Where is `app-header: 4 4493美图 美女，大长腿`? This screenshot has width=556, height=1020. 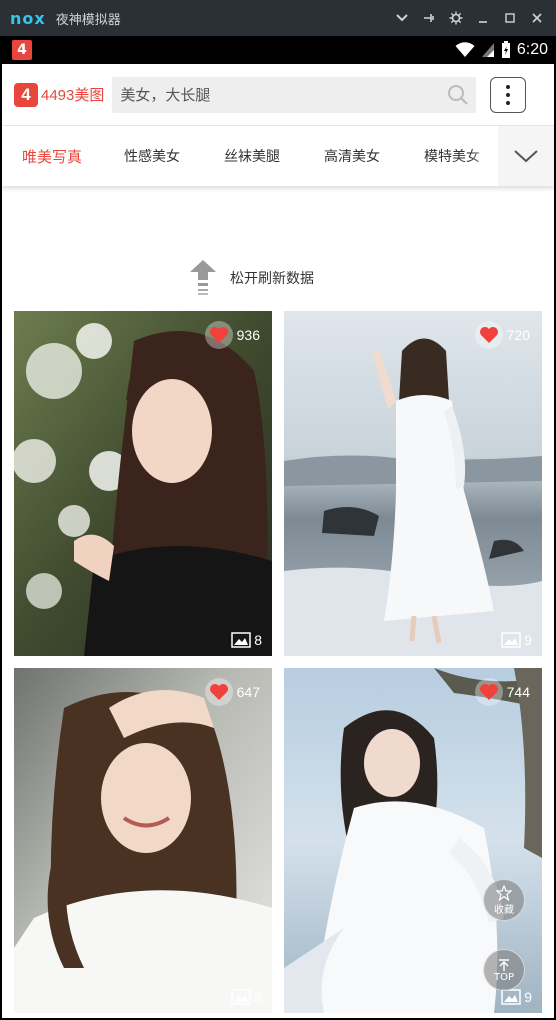
app-header: 4 4493美图 美女，大长腿 is located at coordinates (278, 95).